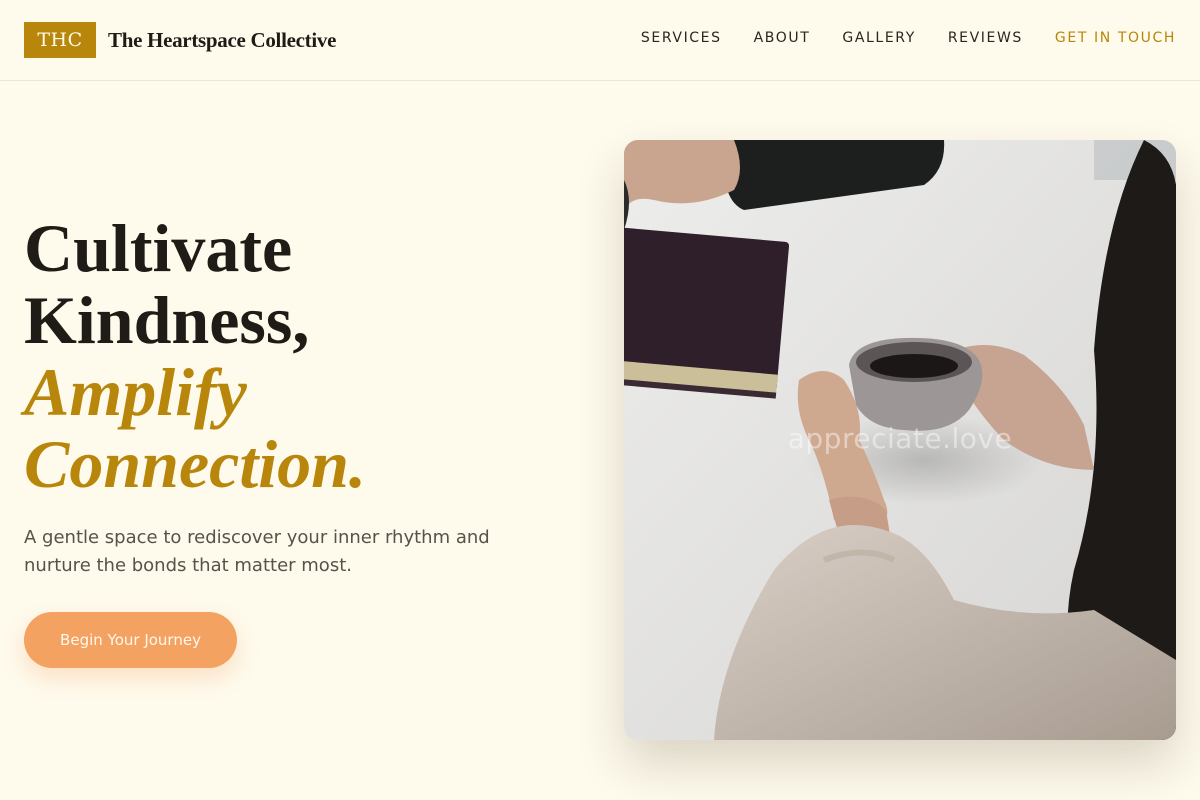 The width and height of the screenshot is (1200, 800). Describe the element at coordinates (60, 40) in the screenshot. I see `logo-badge: THC` at that location.